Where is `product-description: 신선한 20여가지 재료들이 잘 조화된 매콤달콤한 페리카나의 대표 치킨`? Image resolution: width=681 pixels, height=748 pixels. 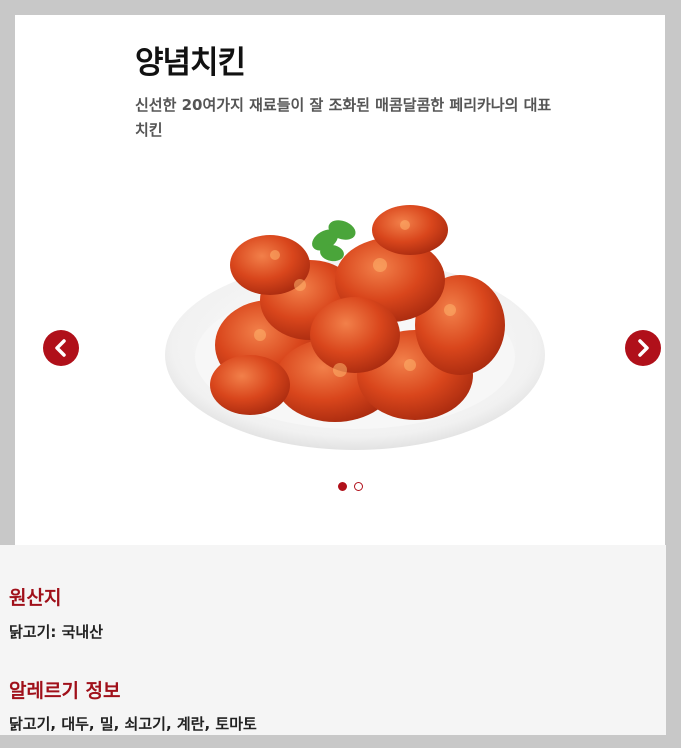
product-description: 신선한 20여가지 재료들이 잘 조화된 매콤달콤한 페리카나의 대표 치킨 is located at coordinates (343, 117).